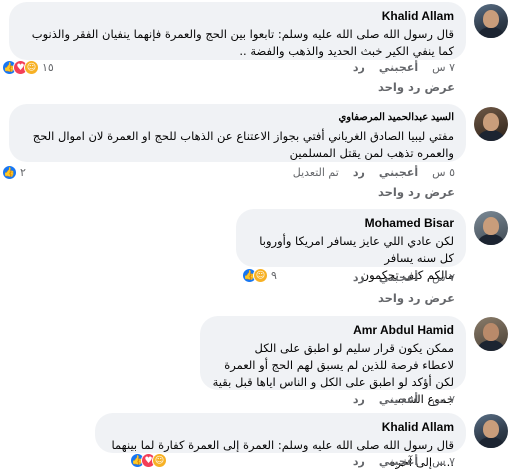  What do you see at coordinates (23, 172) in the screenshot?
I see `reaction-count: ٢` at bounding box center [23, 172].